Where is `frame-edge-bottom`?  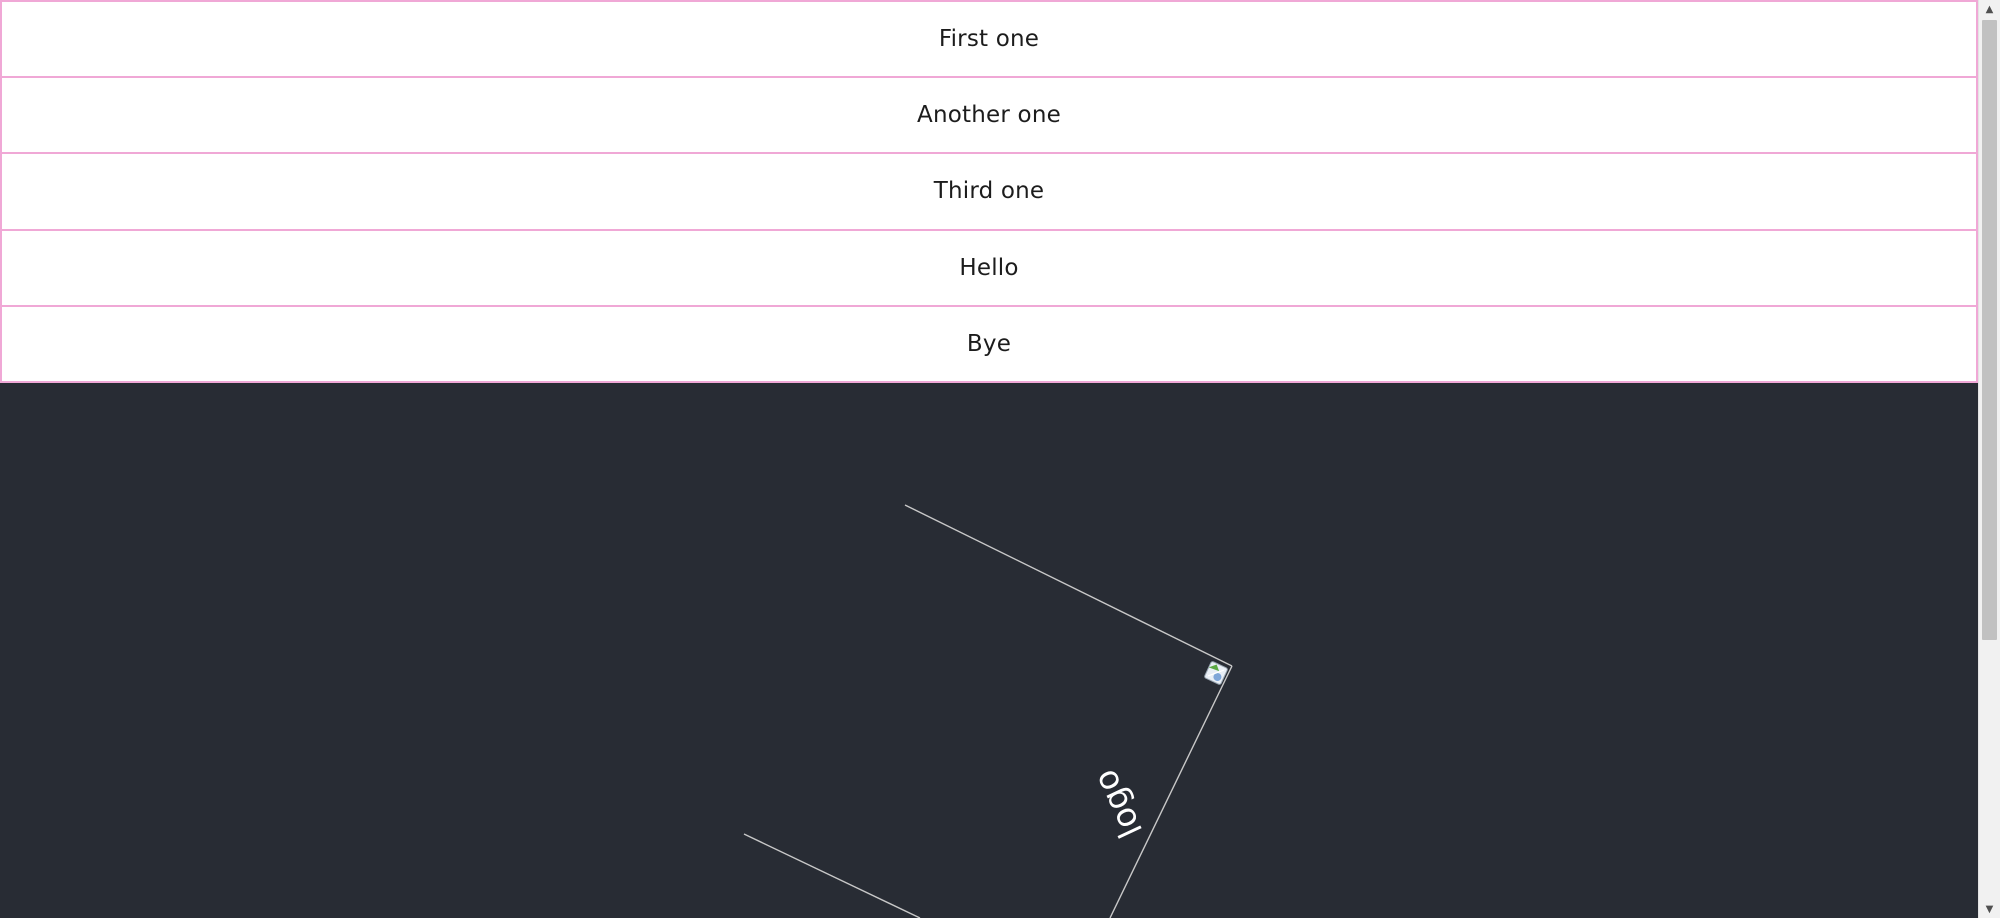 frame-edge-bottom is located at coordinates (832, 875).